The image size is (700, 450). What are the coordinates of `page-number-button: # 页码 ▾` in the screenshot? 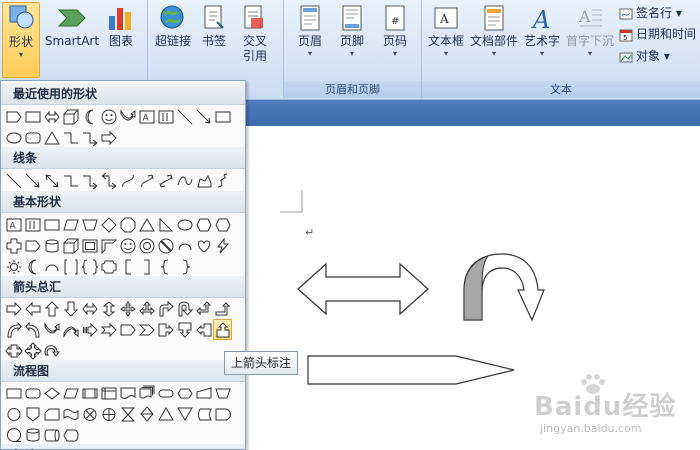 It's located at (395, 39).